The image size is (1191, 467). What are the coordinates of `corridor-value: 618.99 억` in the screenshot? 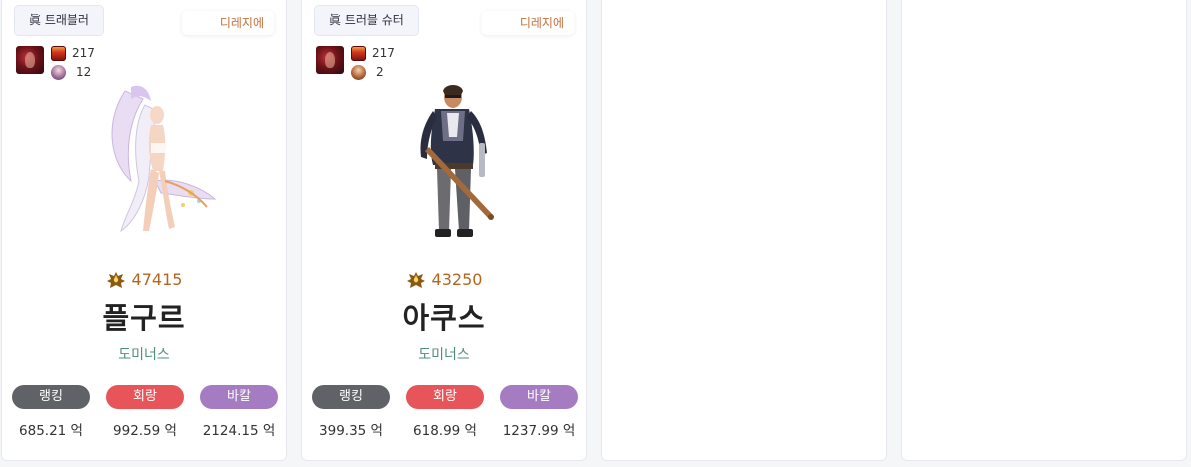 It's located at (445, 431).